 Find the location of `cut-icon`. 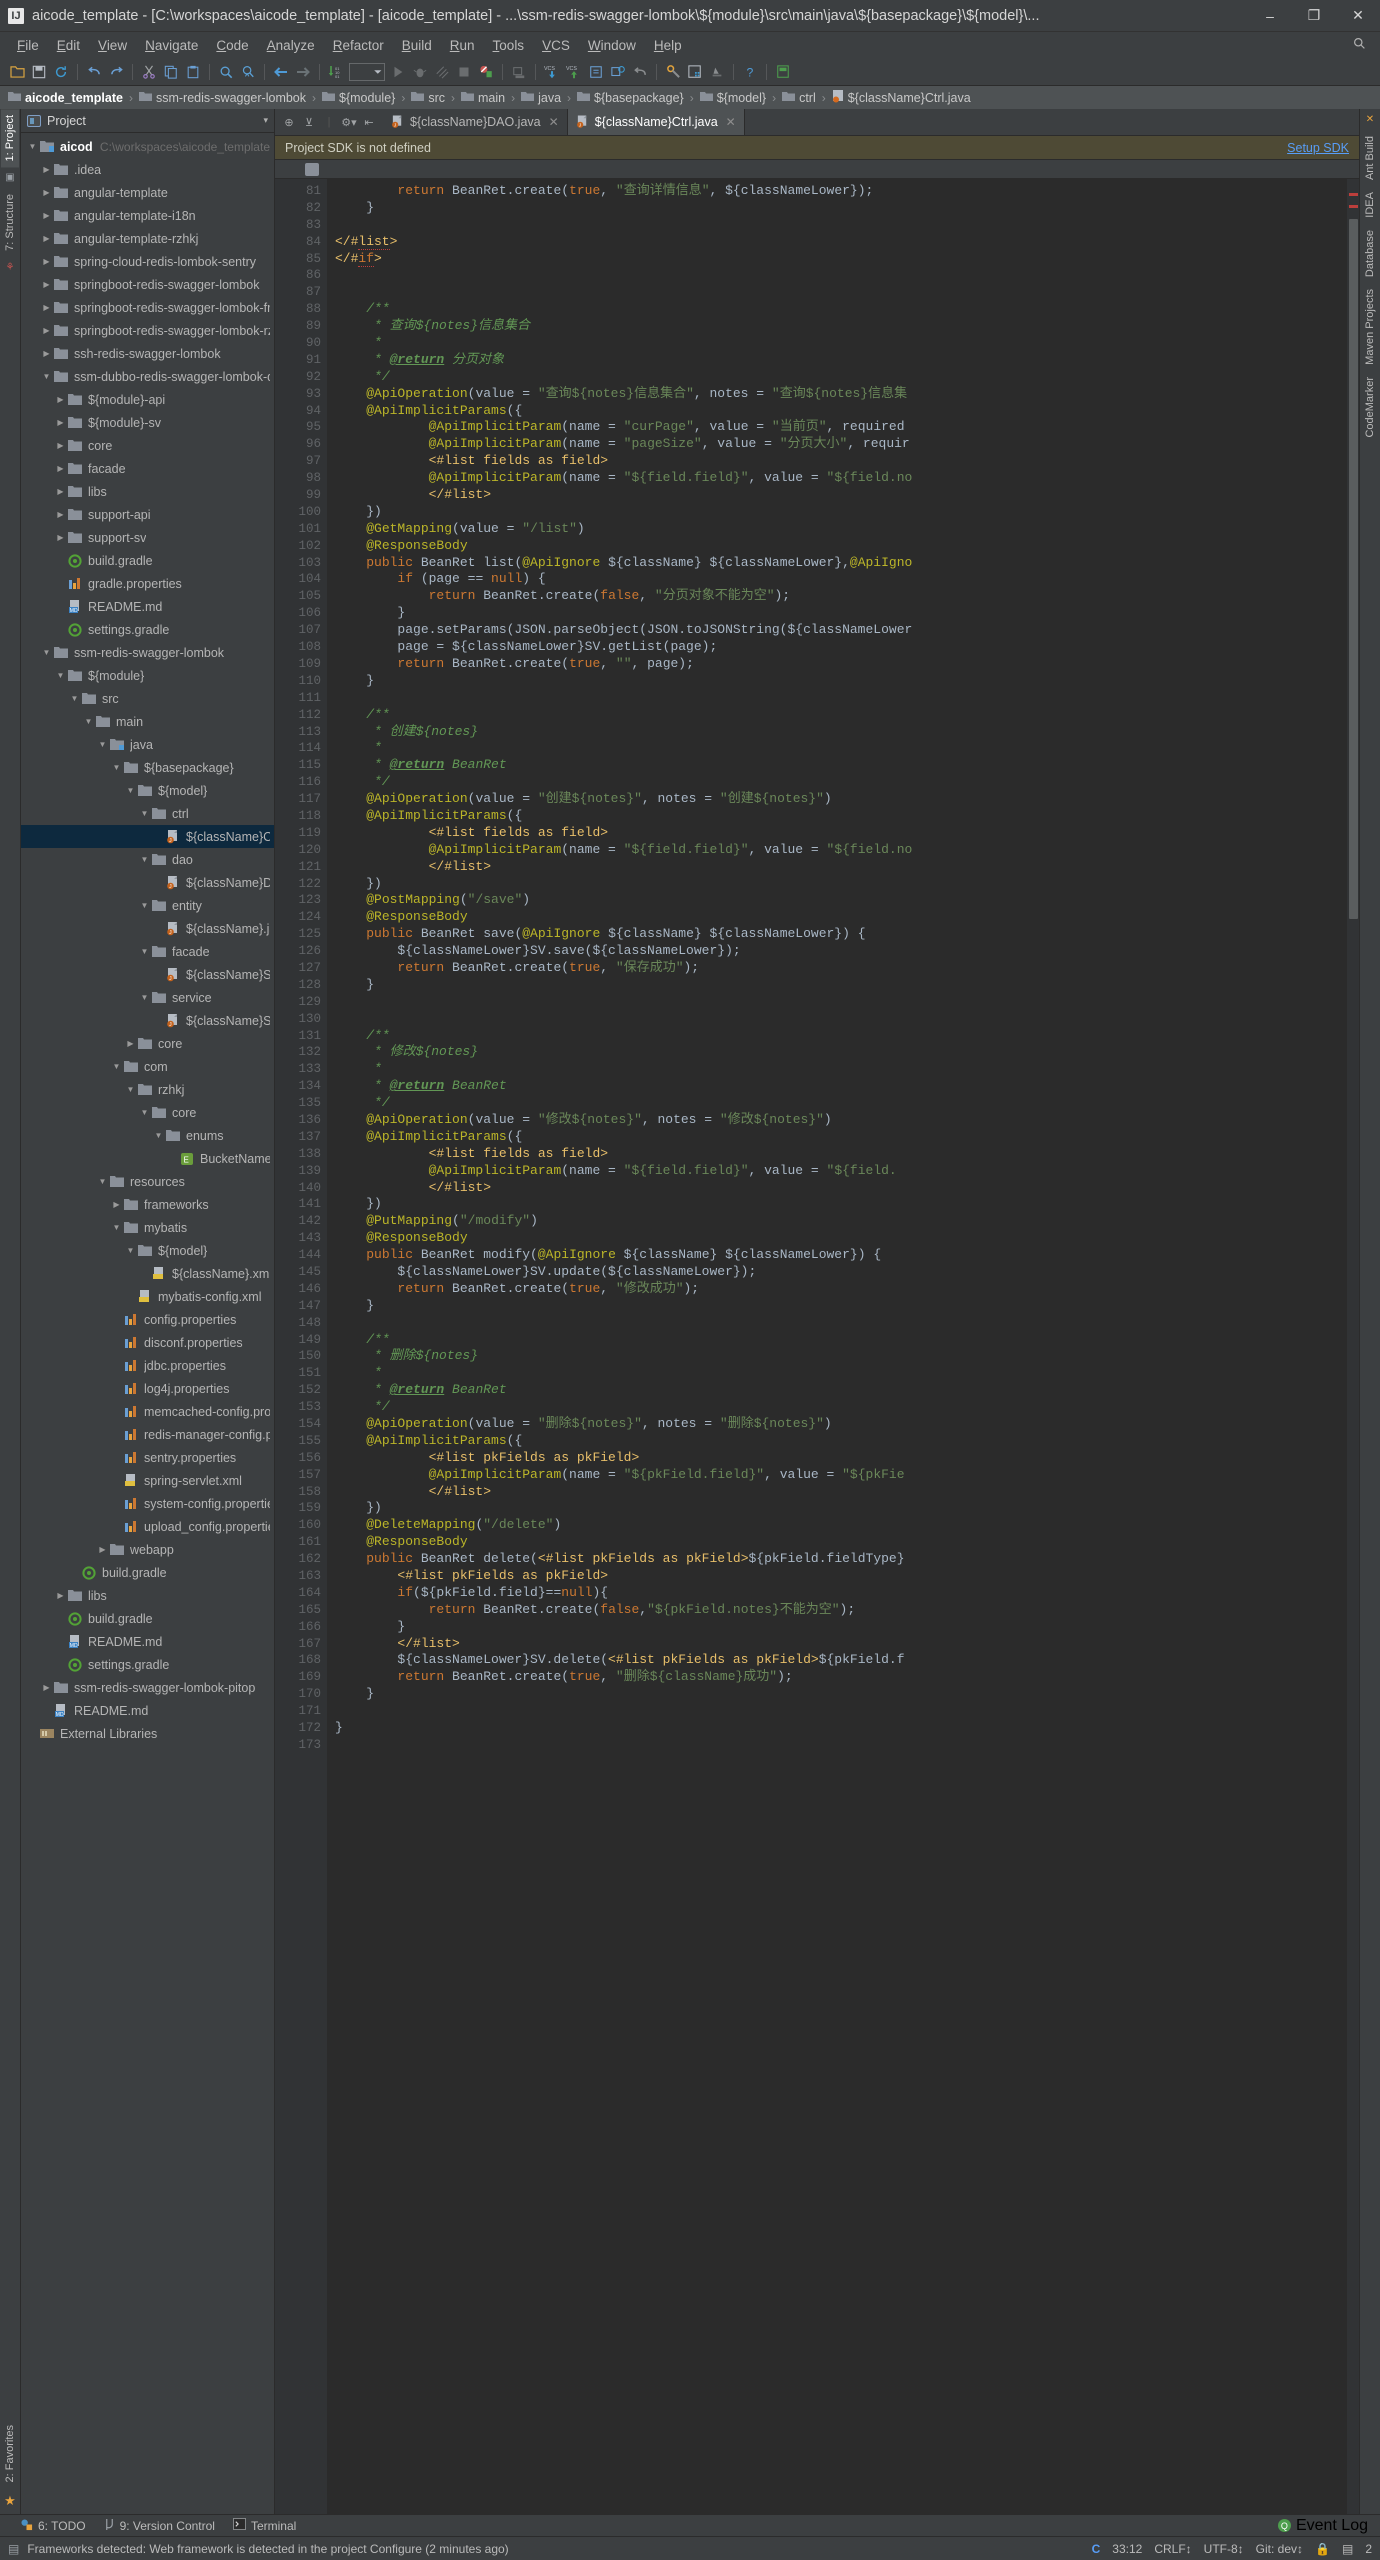

cut-icon is located at coordinates (149, 72).